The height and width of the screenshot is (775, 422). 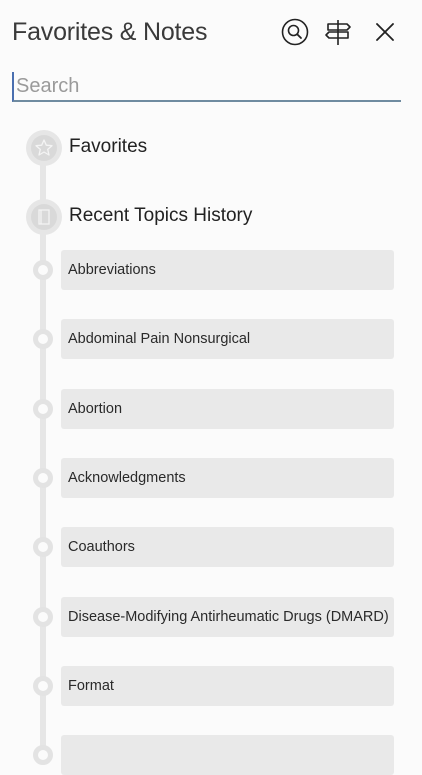 I want to click on recent-topic-item: Abbreviations, so click(x=227, y=270).